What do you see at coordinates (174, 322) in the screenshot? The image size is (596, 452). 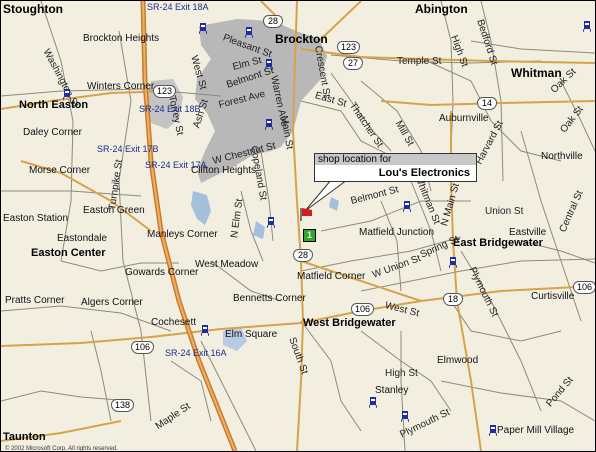 I see `place-cochesett: Cochesett` at bounding box center [174, 322].